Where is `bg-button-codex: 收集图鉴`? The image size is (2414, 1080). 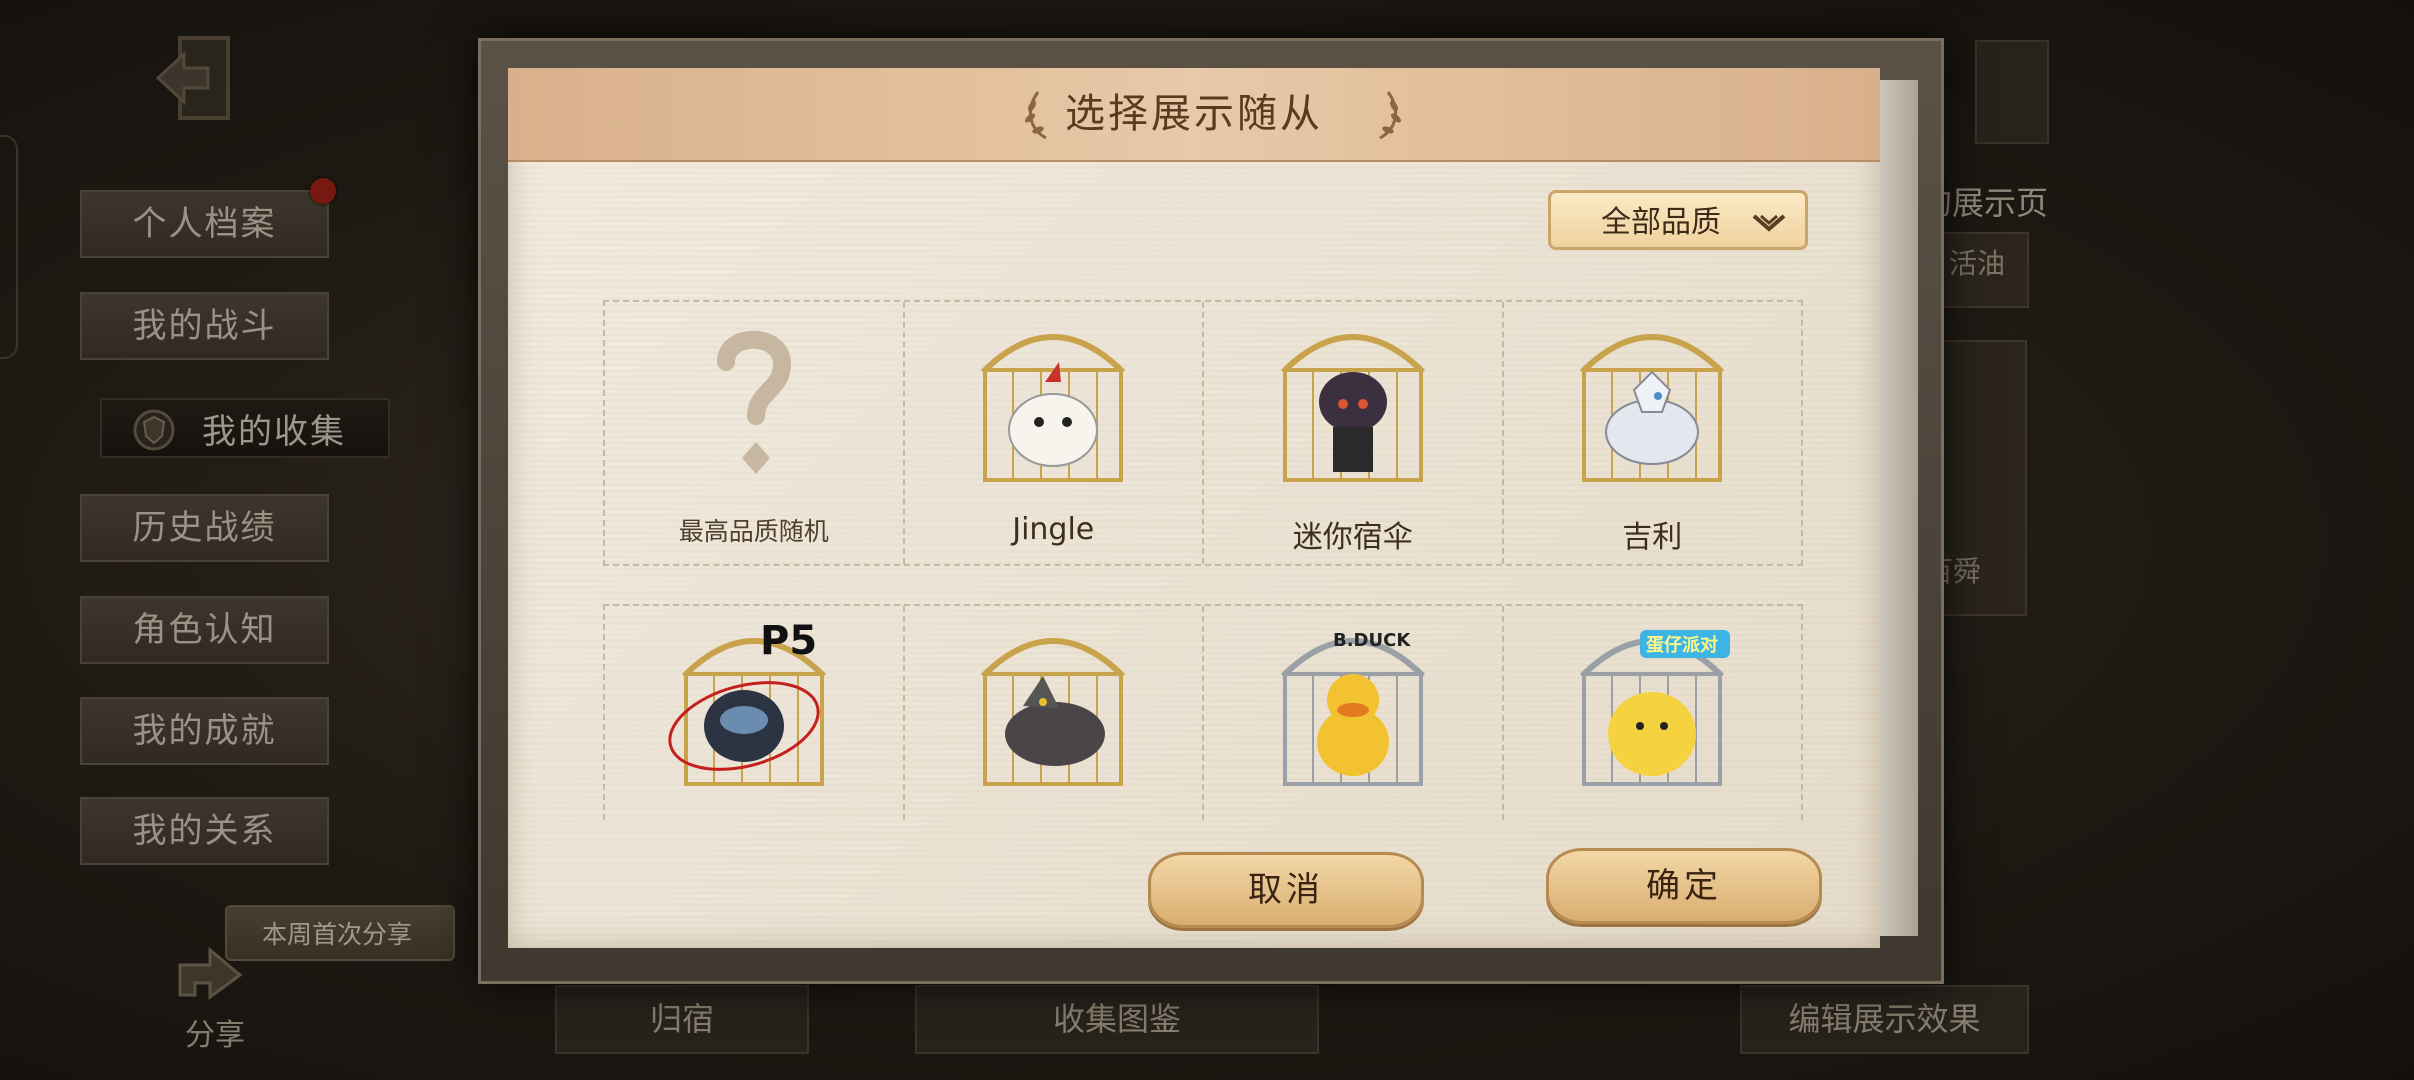 bg-button-codex: 收集图鉴 is located at coordinates (1117, 1019).